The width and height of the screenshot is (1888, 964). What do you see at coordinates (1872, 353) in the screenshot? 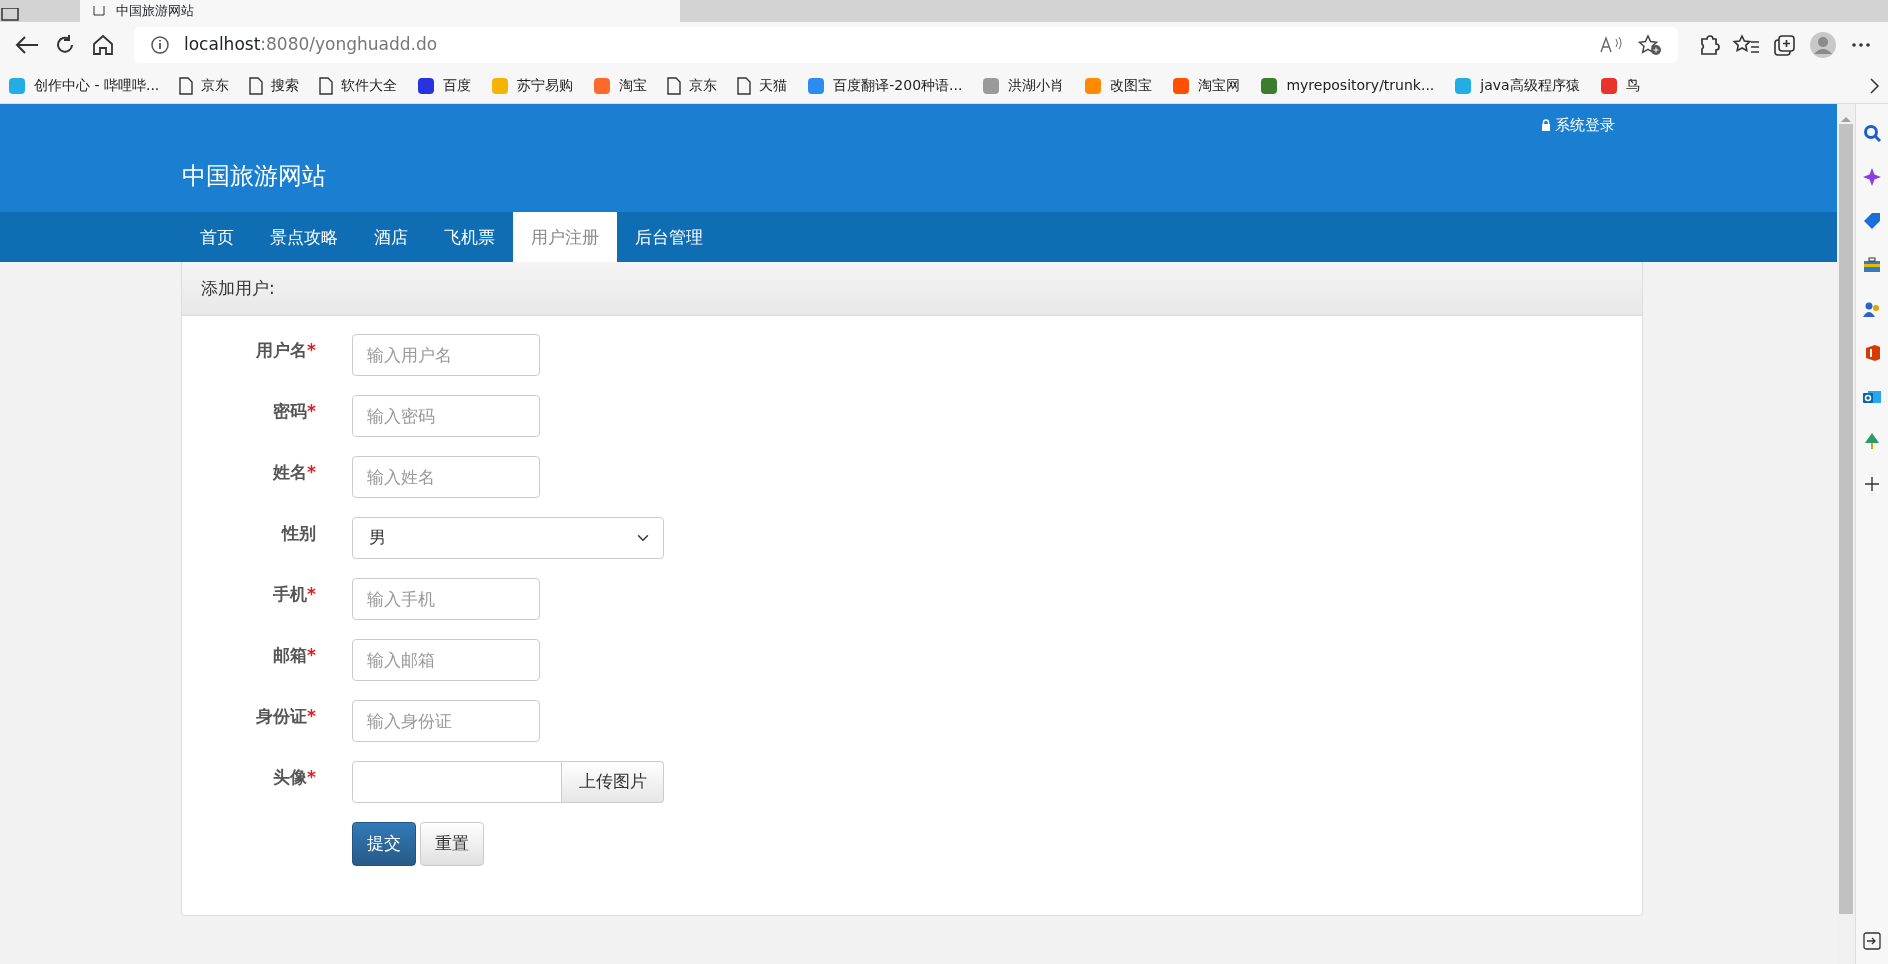
I see `office-icon` at bounding box center [1872, 353].